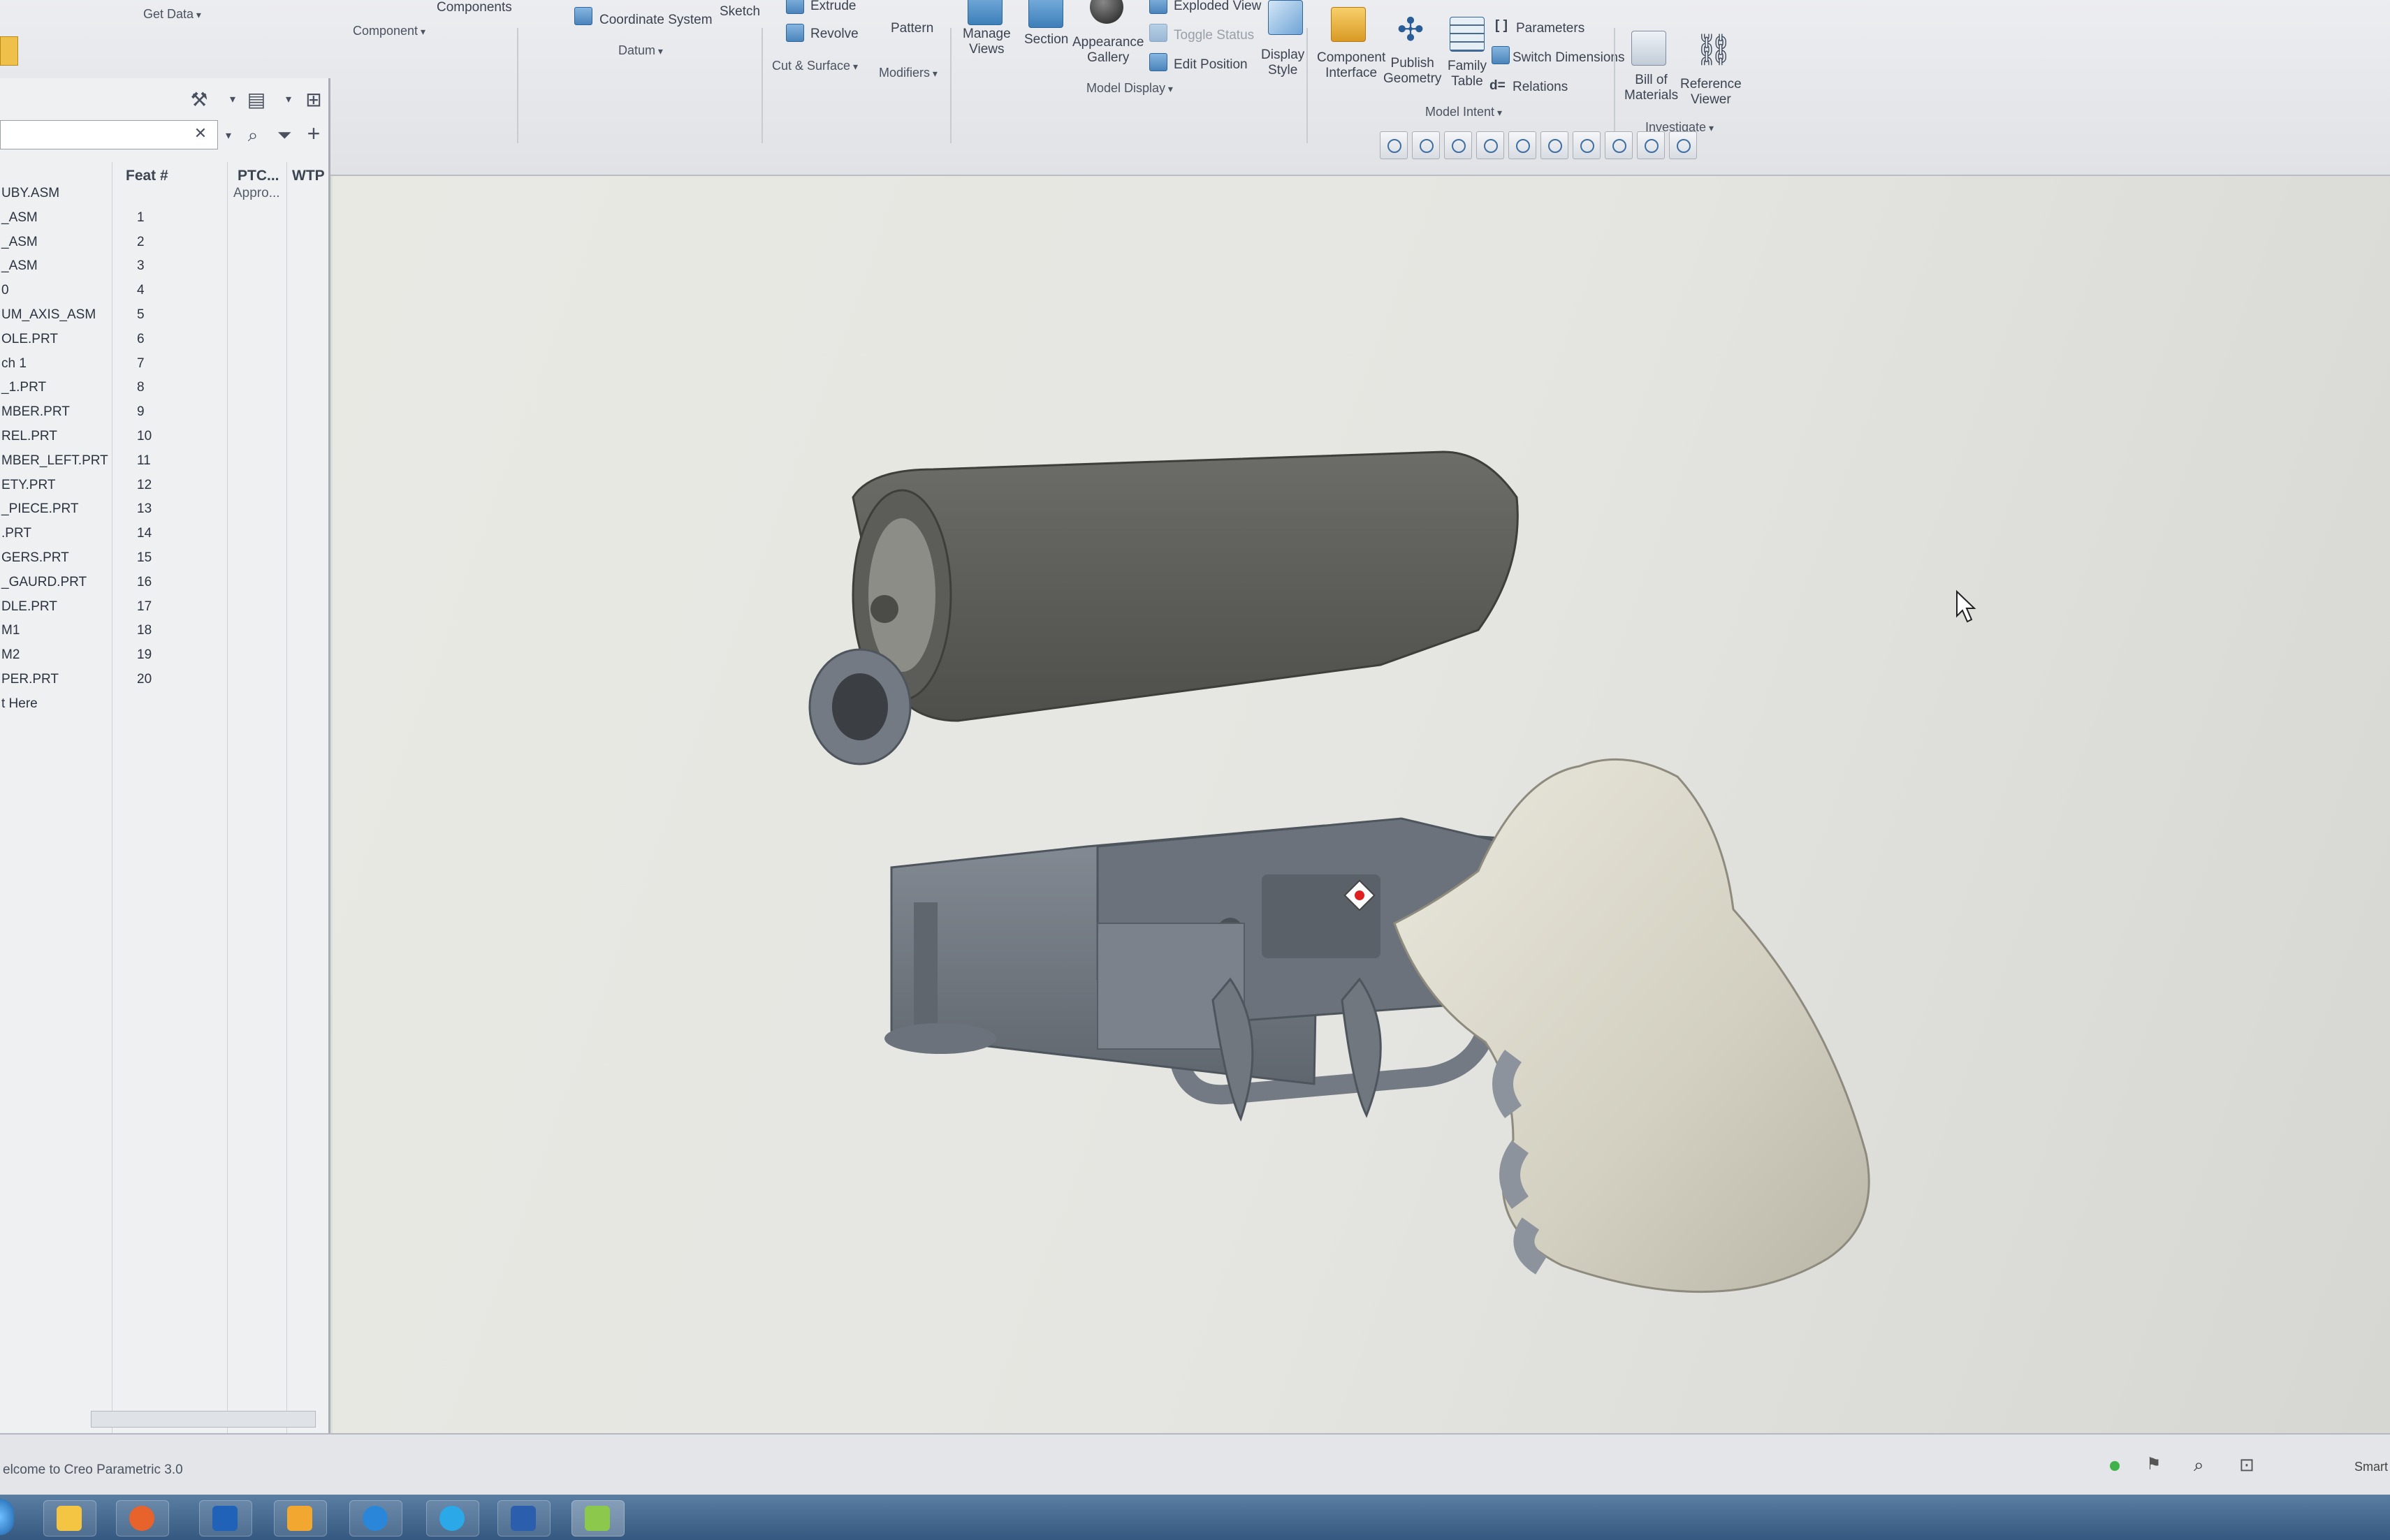 This screenshot has height=1540, width=2390. What do you see at coordinates (598, 1518) in the screenshot?
I see `creo-parametric-app` at bounding box center [598, 1518].